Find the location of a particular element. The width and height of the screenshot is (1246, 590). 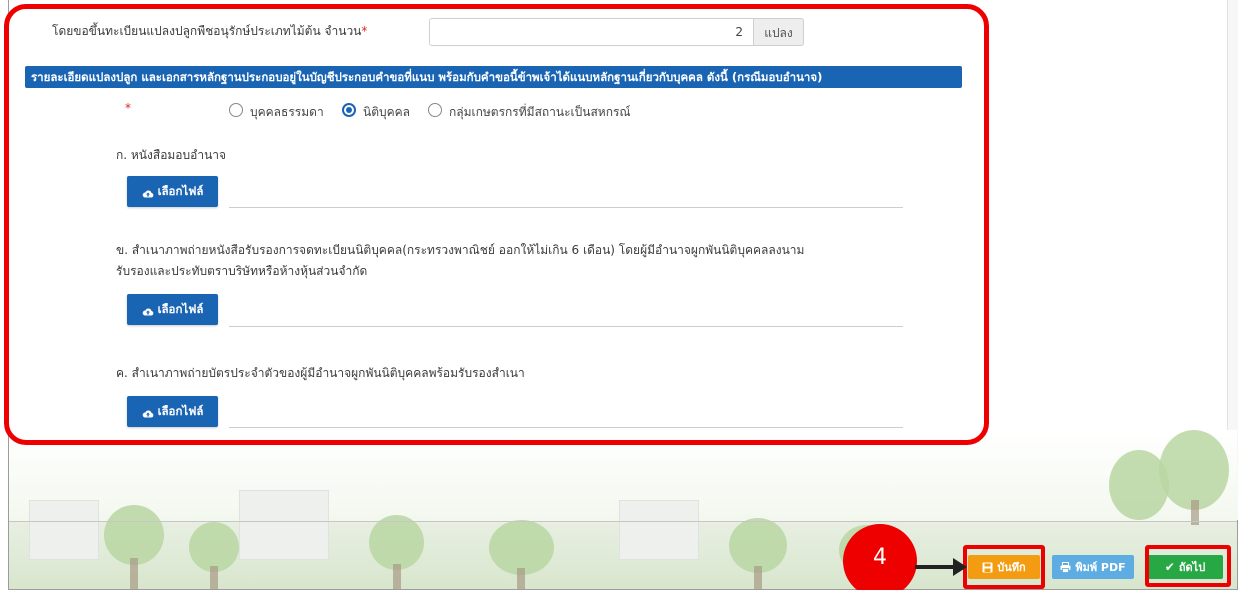

annotation-highlight-save is located at coordinates (1004, 567).